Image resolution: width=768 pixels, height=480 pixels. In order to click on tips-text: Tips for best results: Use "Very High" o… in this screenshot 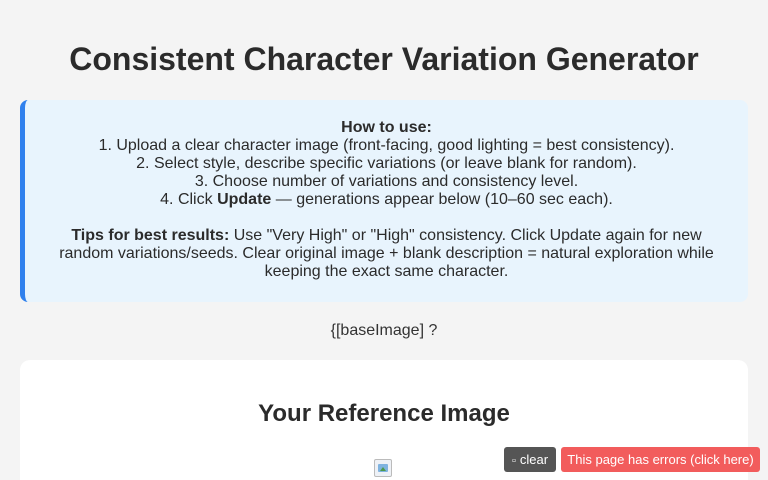, I will do `click(386, 253)`.